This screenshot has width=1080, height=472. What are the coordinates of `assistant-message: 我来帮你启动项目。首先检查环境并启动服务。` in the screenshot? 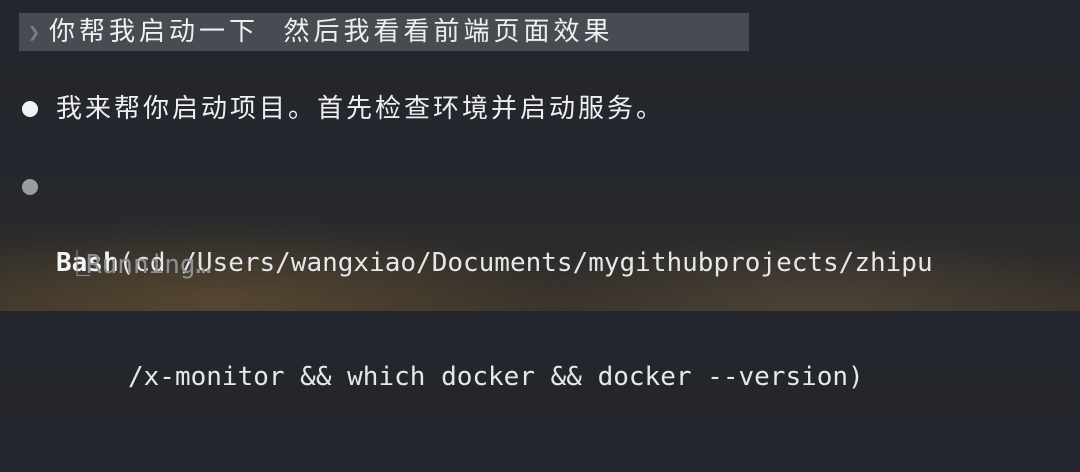 It's located at (343, 109).